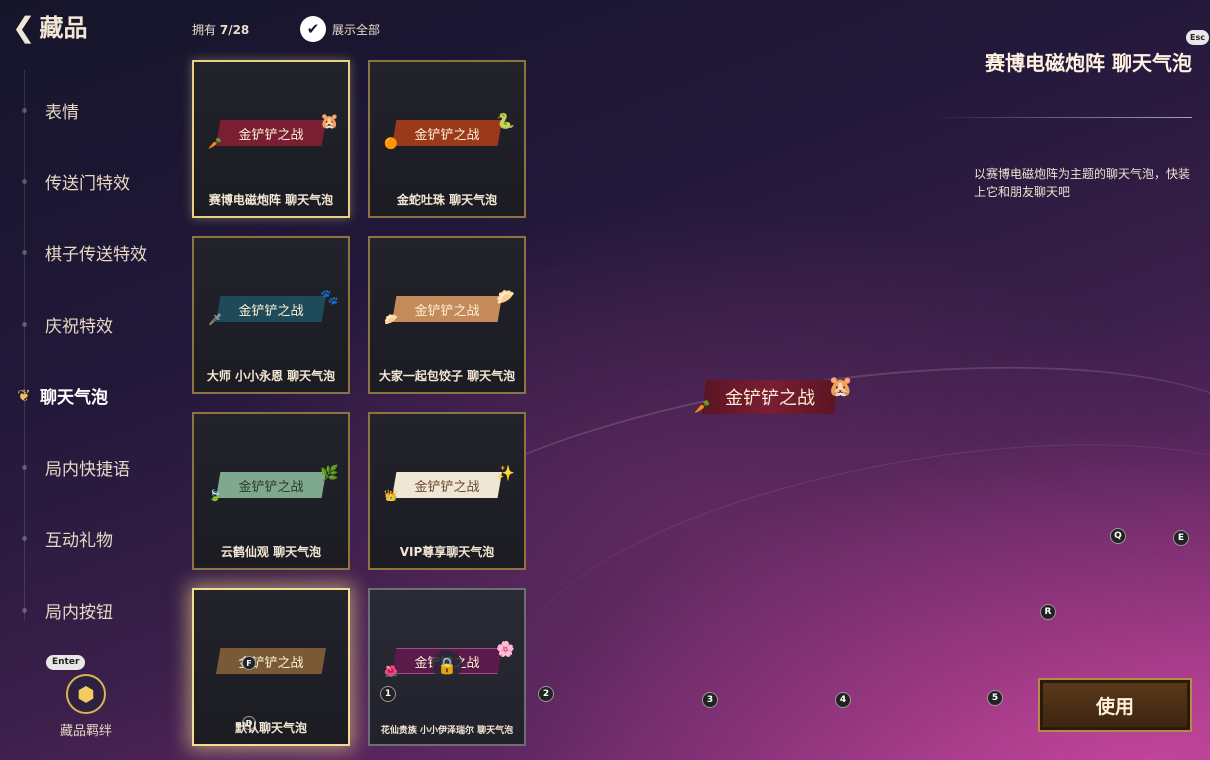 This screenshot has width=1210, height=760. Describe the element at coordinates (505, 649) in the screenshot. I see `flower-icon: 🌸` at that location.